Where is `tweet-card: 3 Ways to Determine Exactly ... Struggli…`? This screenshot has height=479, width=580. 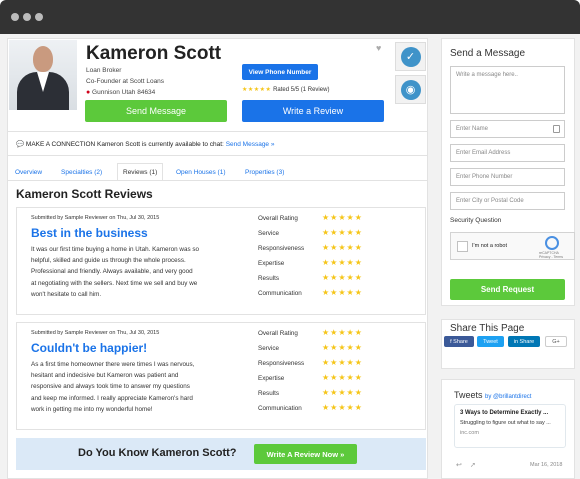 tweet-card: 3 Ways to Determine Exactly ... Struggli… is located at coordinates (510, 426).